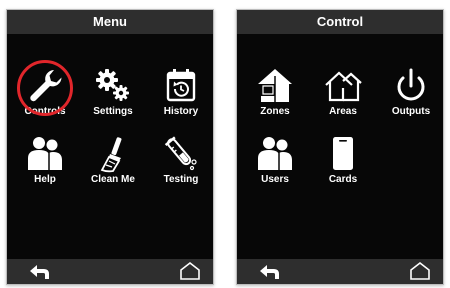 The width and height of the screenshot is (450, 288). I want to click on areas-label: Areas, so click(343, 111).